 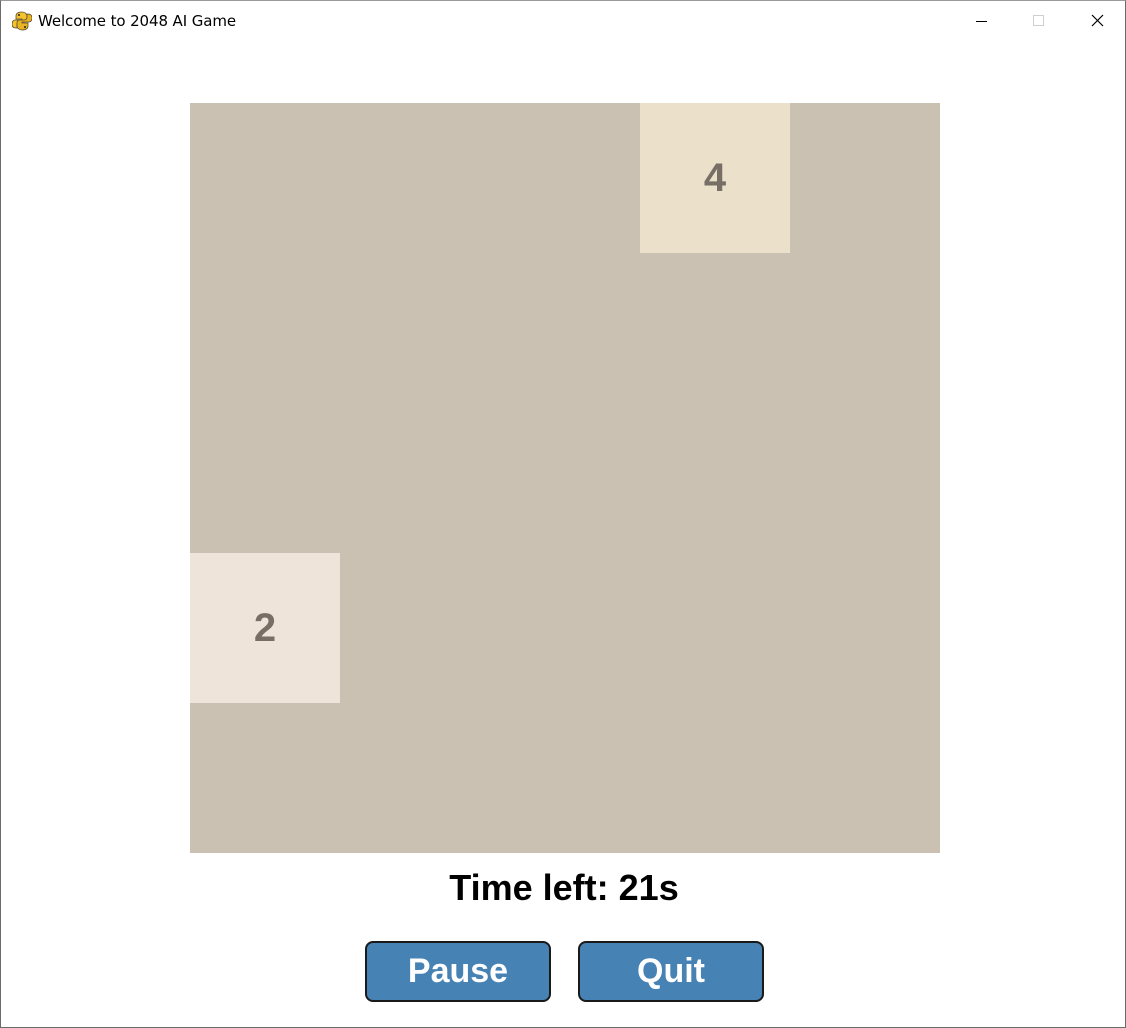 I want to click on window-title: Welcome to 2048 AI Game, so click(x=137, y=21).